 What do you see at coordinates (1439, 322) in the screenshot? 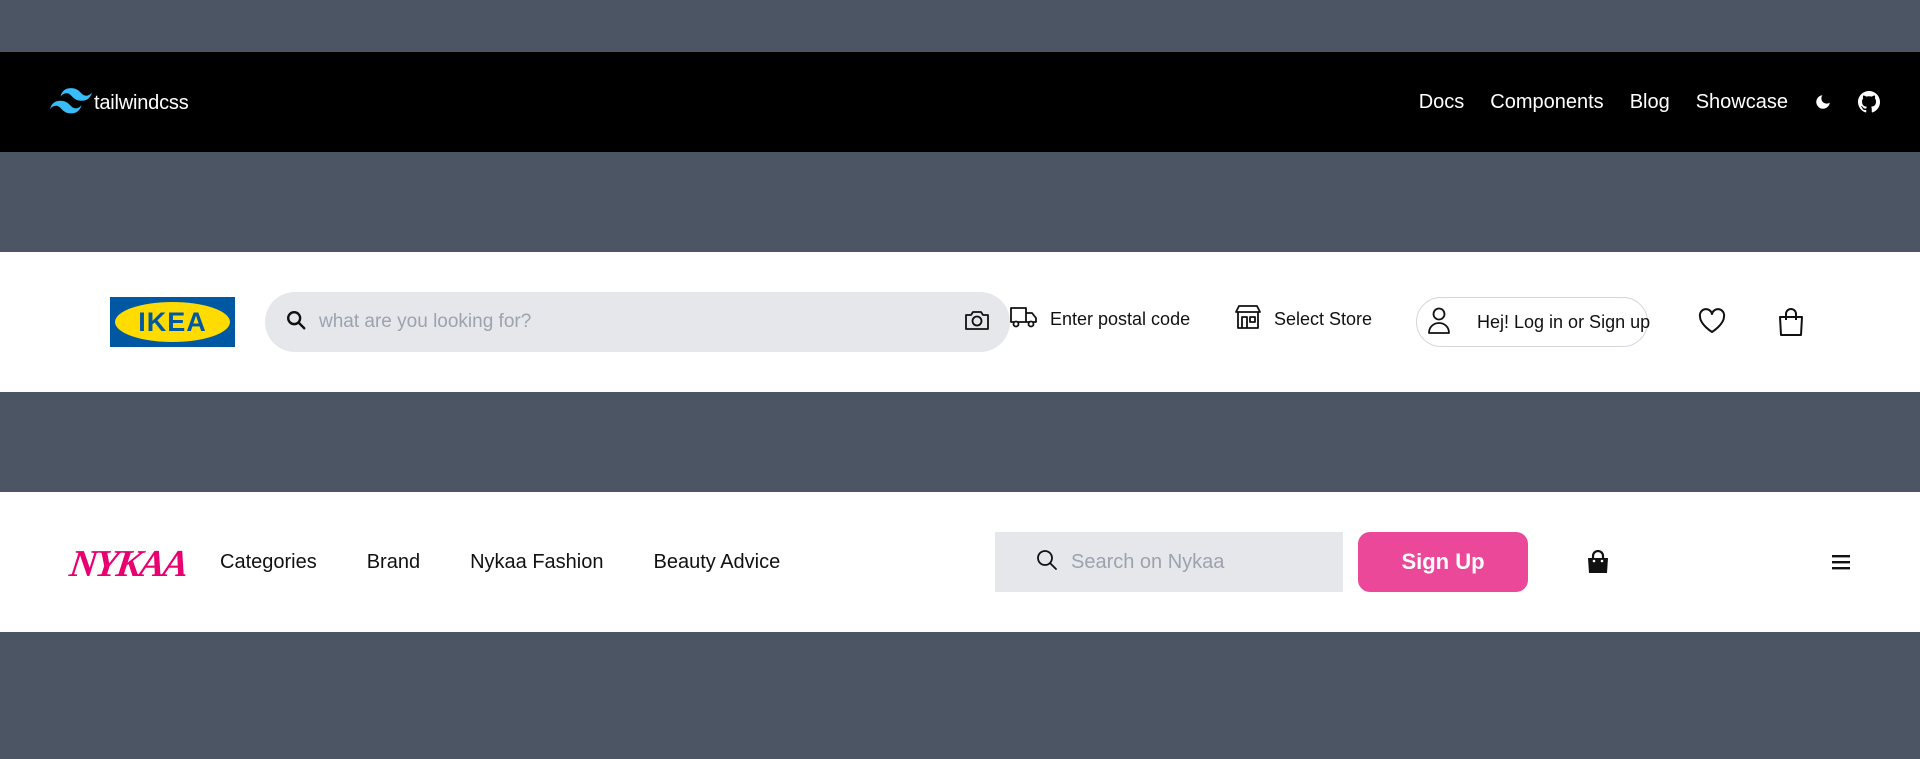
I see `user-icon` at bounding box center [1439, 322].